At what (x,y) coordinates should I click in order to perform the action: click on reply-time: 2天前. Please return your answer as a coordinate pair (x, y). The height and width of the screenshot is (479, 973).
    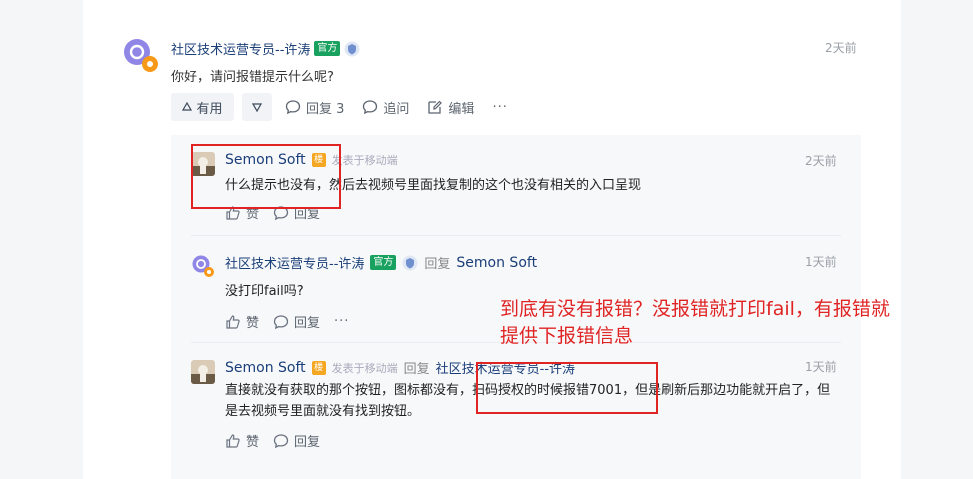
    Looking at the image, I should click on (821, 161).